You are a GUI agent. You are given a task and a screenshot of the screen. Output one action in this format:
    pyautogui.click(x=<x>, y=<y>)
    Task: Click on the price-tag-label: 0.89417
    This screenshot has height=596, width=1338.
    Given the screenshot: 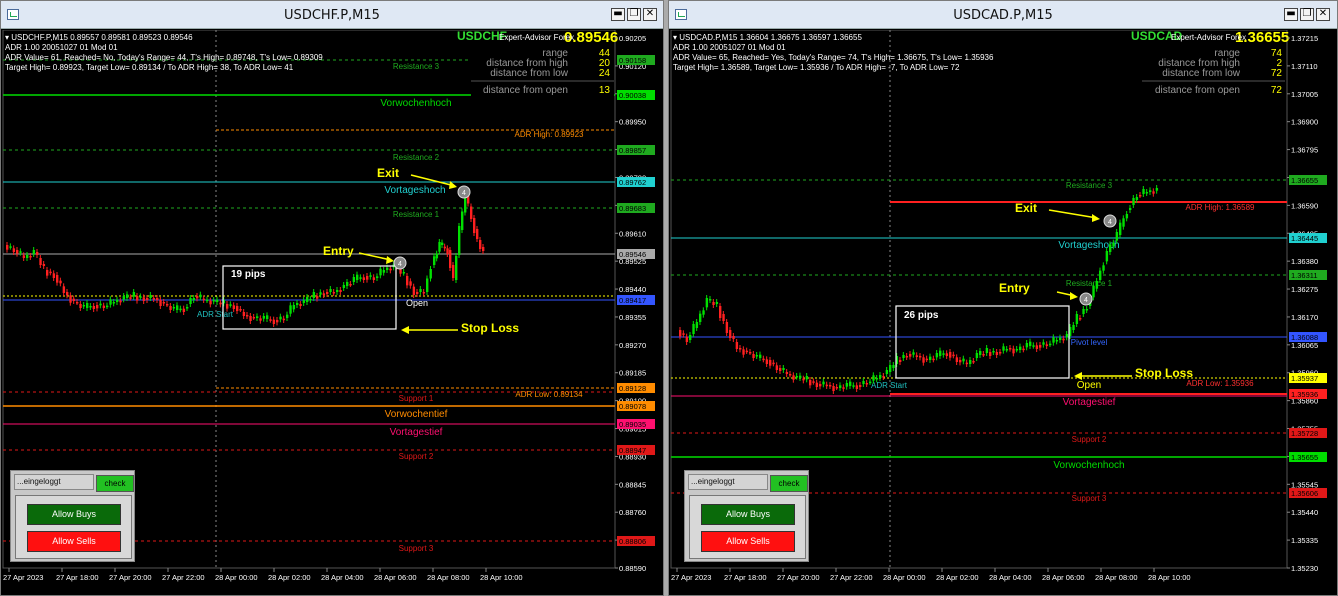 What is the action you would take?
    pyautogui.click(x=632, y=300)
    